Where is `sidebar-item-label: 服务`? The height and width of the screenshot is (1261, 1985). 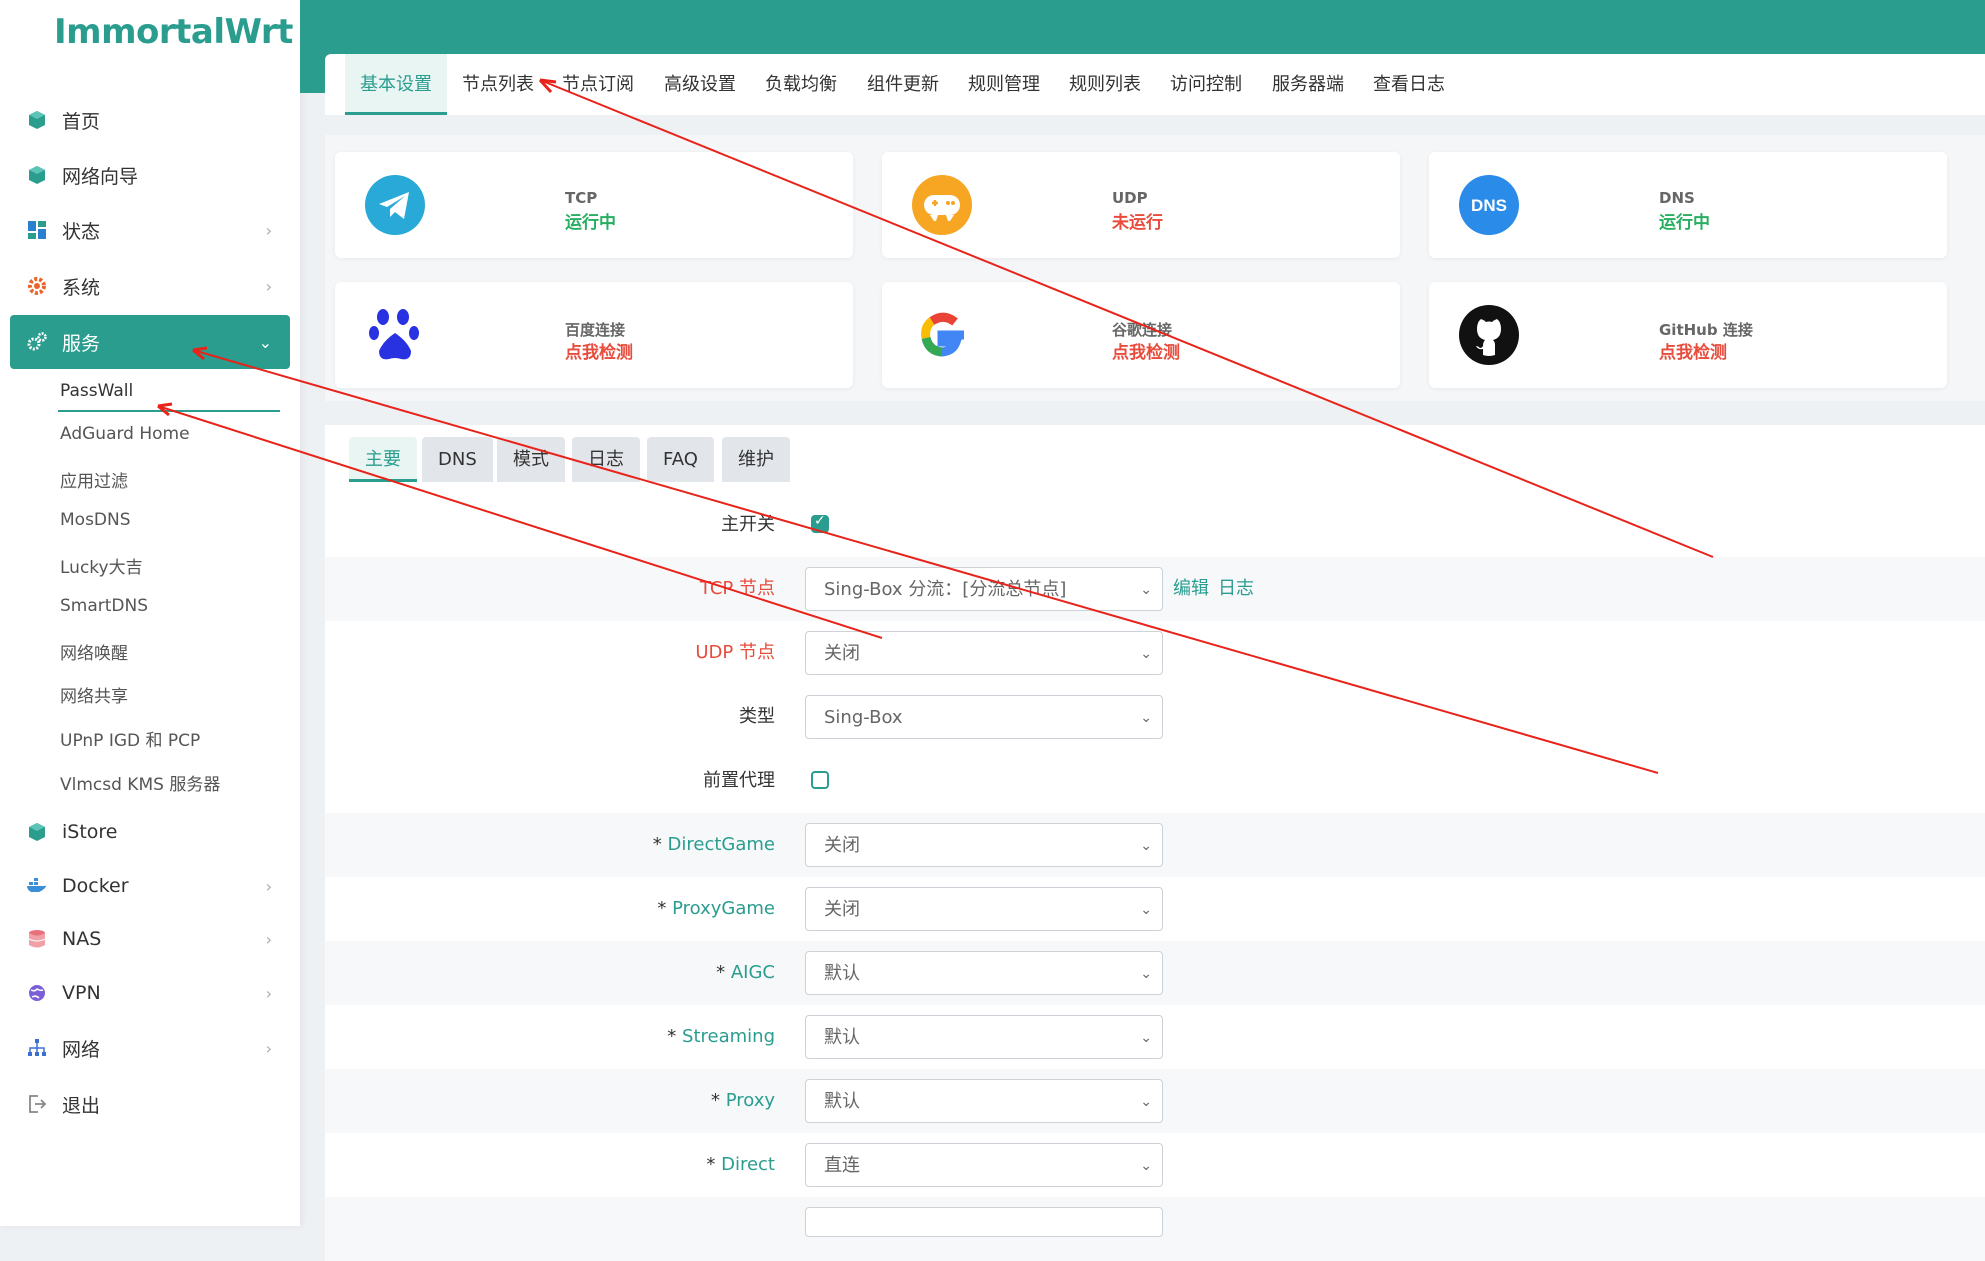 sidebar-item-label: 服务 is located at coordinates (81, 343).